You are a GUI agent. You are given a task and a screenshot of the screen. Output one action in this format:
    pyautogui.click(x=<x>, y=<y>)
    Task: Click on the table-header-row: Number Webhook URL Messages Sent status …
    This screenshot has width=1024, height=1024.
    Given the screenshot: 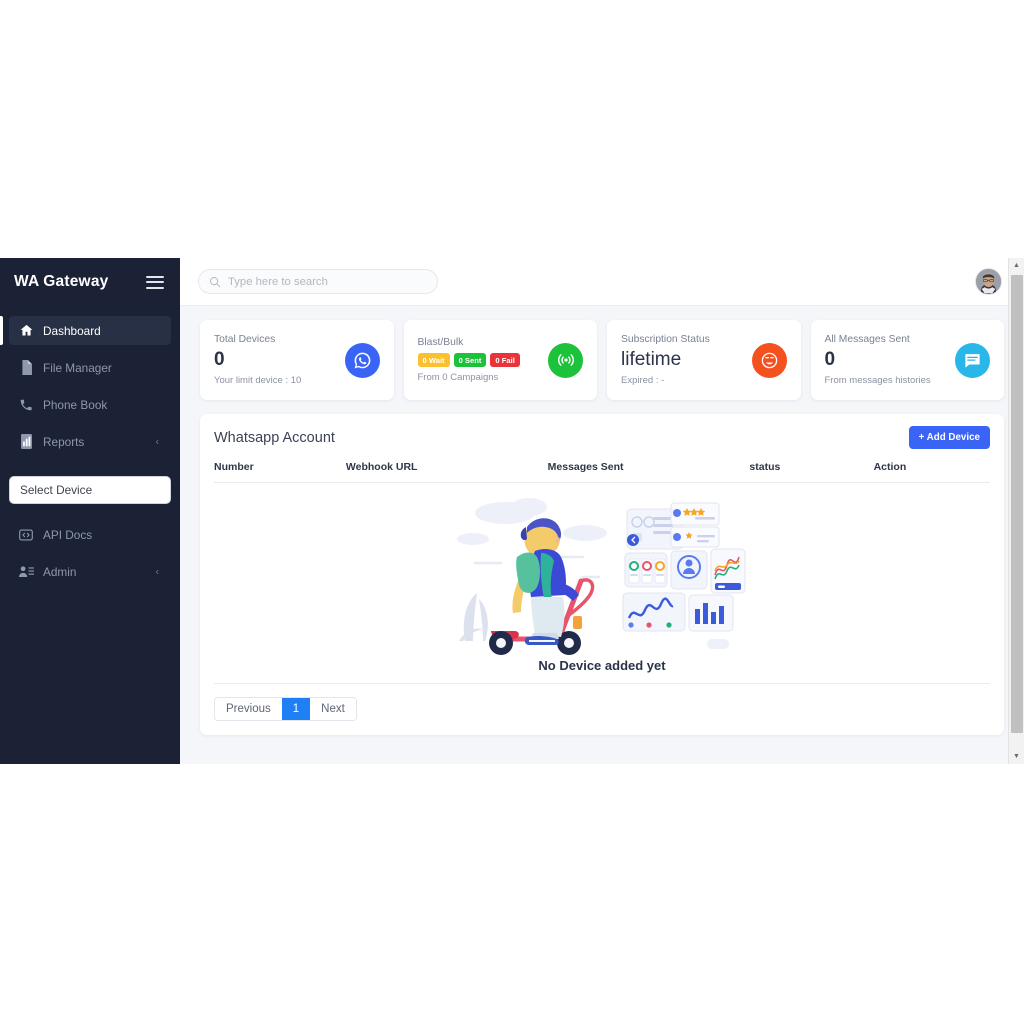 What is the action you would take?
    pyautogui.click(x=602, y=472)
    